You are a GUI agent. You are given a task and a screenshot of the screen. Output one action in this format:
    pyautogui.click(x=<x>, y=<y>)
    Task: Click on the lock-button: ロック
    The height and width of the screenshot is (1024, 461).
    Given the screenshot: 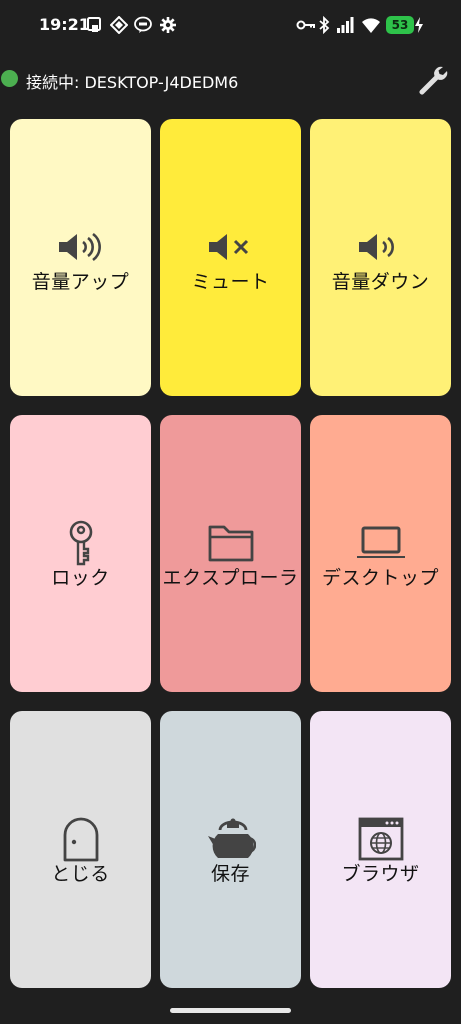 What is the action you would take?
    pyautogui.click(x=80, y=553)
    